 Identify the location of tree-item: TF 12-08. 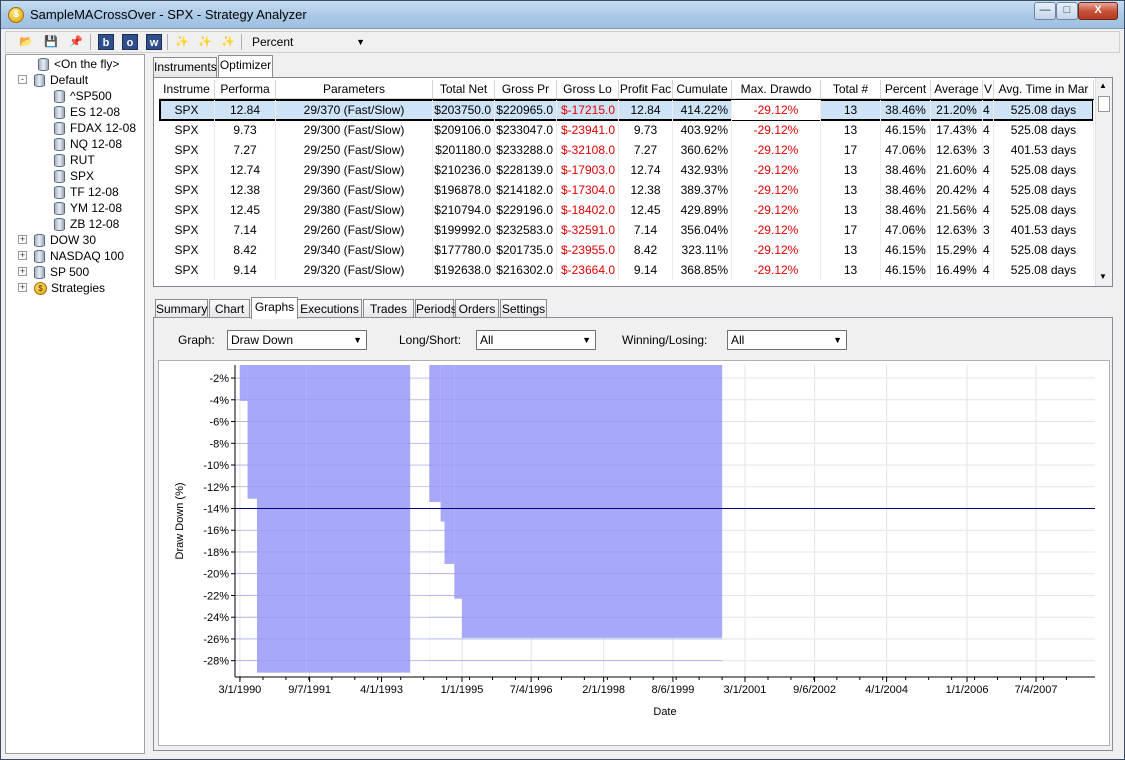
(86, 192).